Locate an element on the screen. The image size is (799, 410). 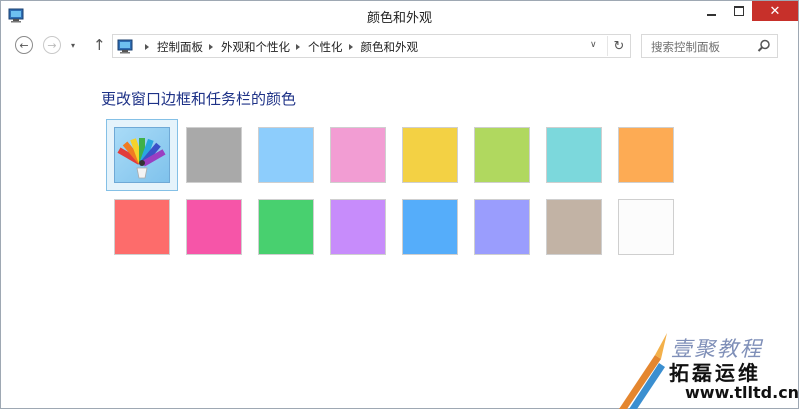
color-swatch-yellow is located at coordinates (430, 155).